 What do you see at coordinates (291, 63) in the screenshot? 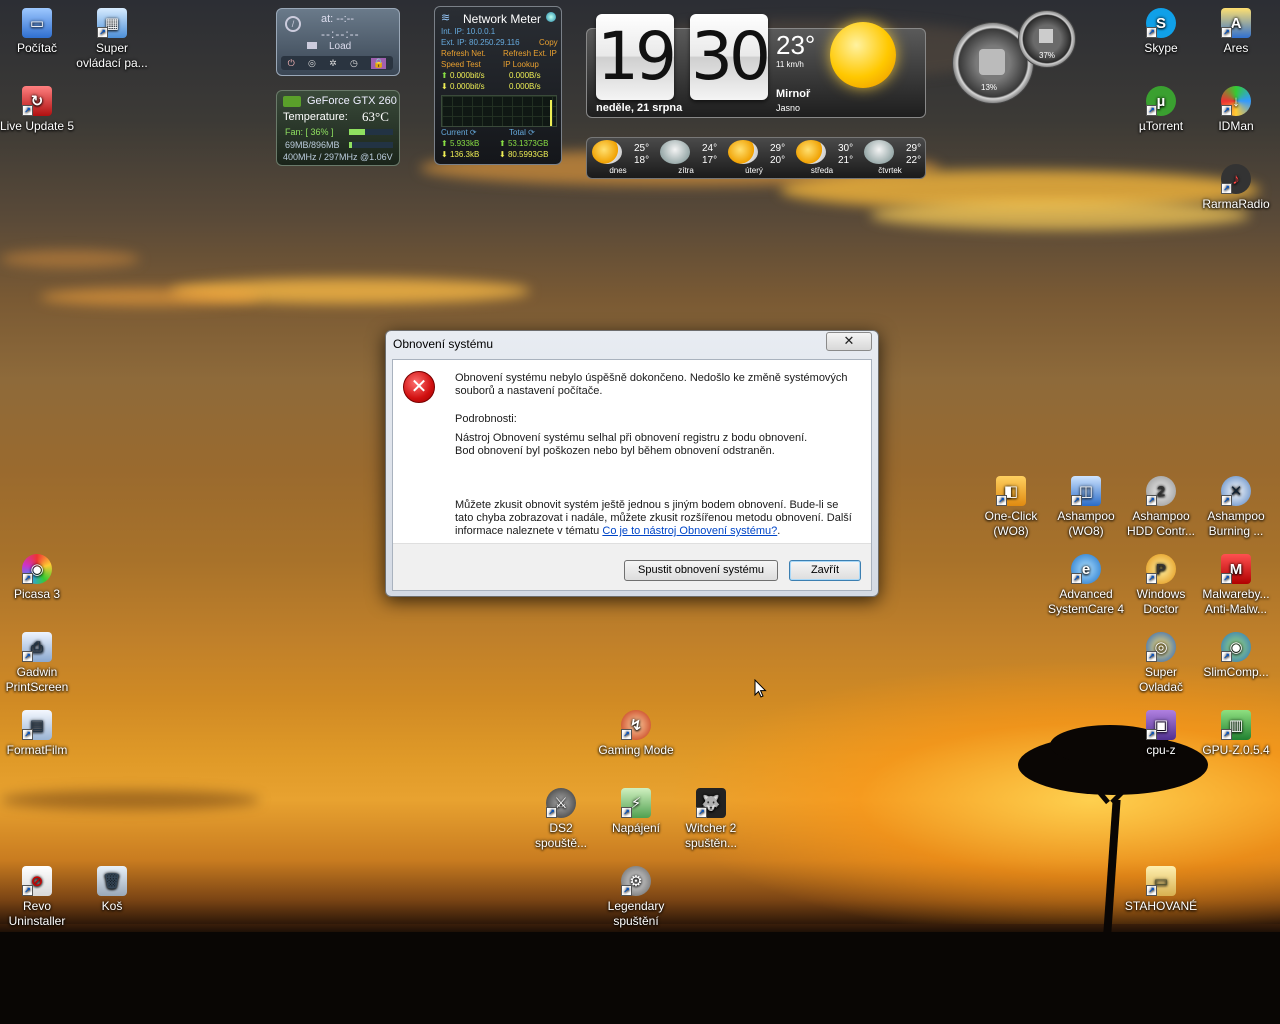
I see `power-icon: ⏻` at bounding box center [291, 63].